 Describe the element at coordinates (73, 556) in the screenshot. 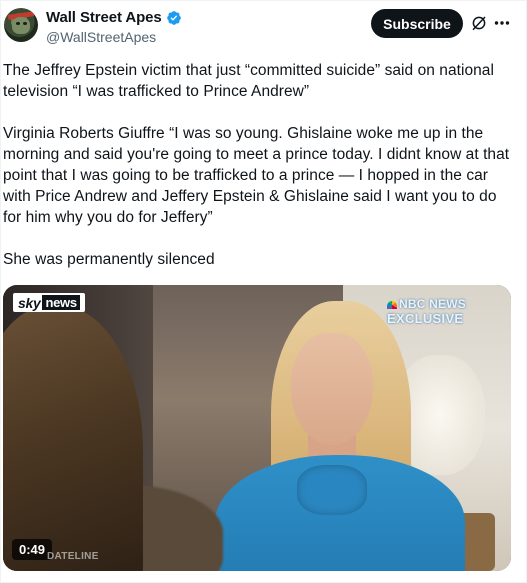

I see `dateline-watermark: DATELINE` at that location.